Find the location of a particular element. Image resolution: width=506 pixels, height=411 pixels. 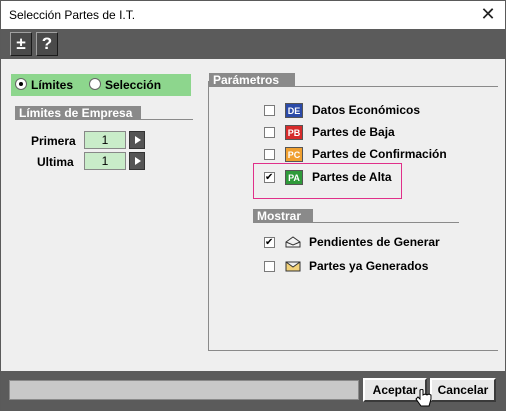

parametros-border is located at coordinates (208, 216).